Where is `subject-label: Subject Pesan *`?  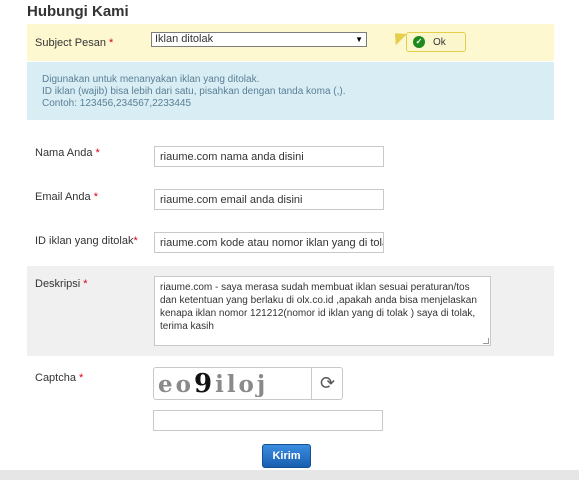 subject-label: Subject Pesan * is located at coordinates (74, 43).